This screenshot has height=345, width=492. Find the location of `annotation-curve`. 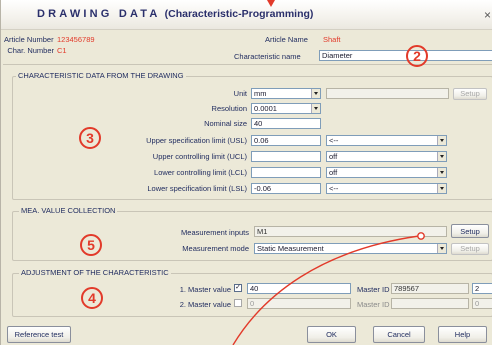

annotation-curve is located at coordinates (328, 288).